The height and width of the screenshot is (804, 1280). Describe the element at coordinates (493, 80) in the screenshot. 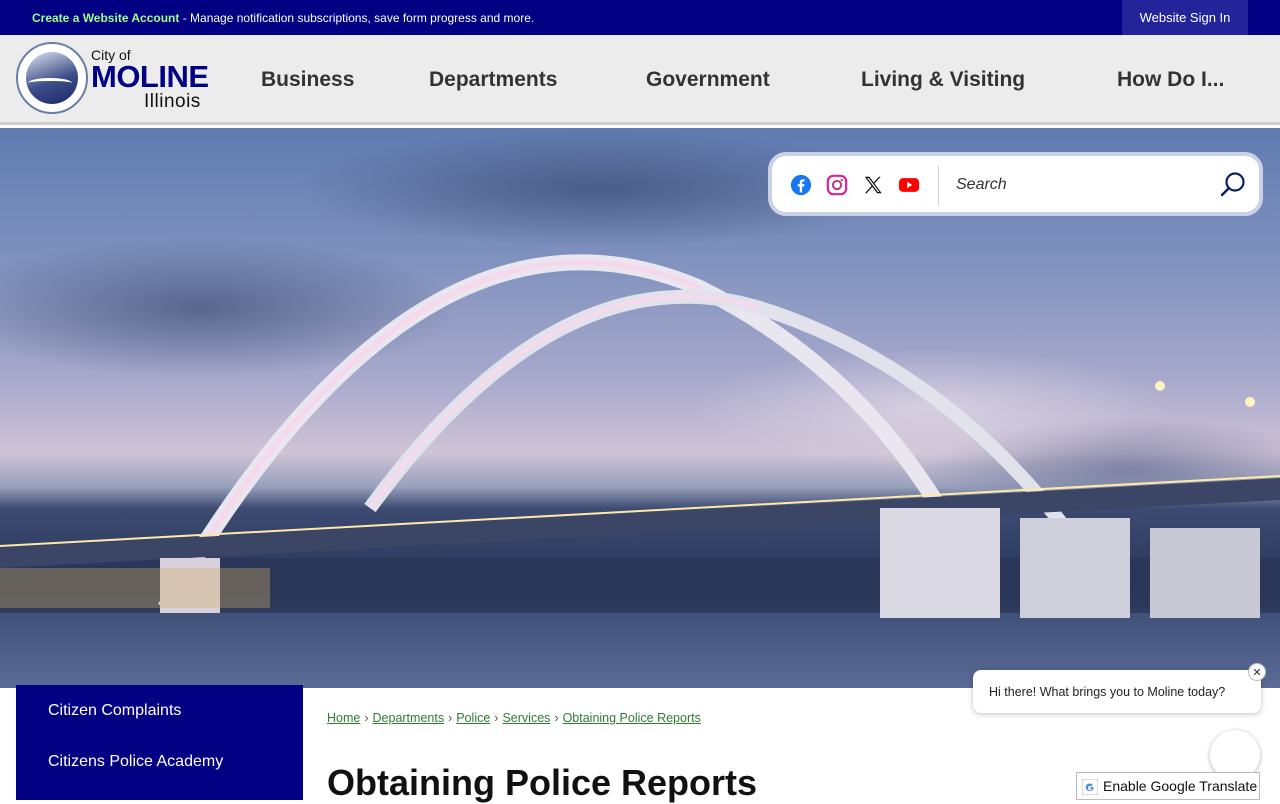

I see `nav-item-departments: Departments` at that location.